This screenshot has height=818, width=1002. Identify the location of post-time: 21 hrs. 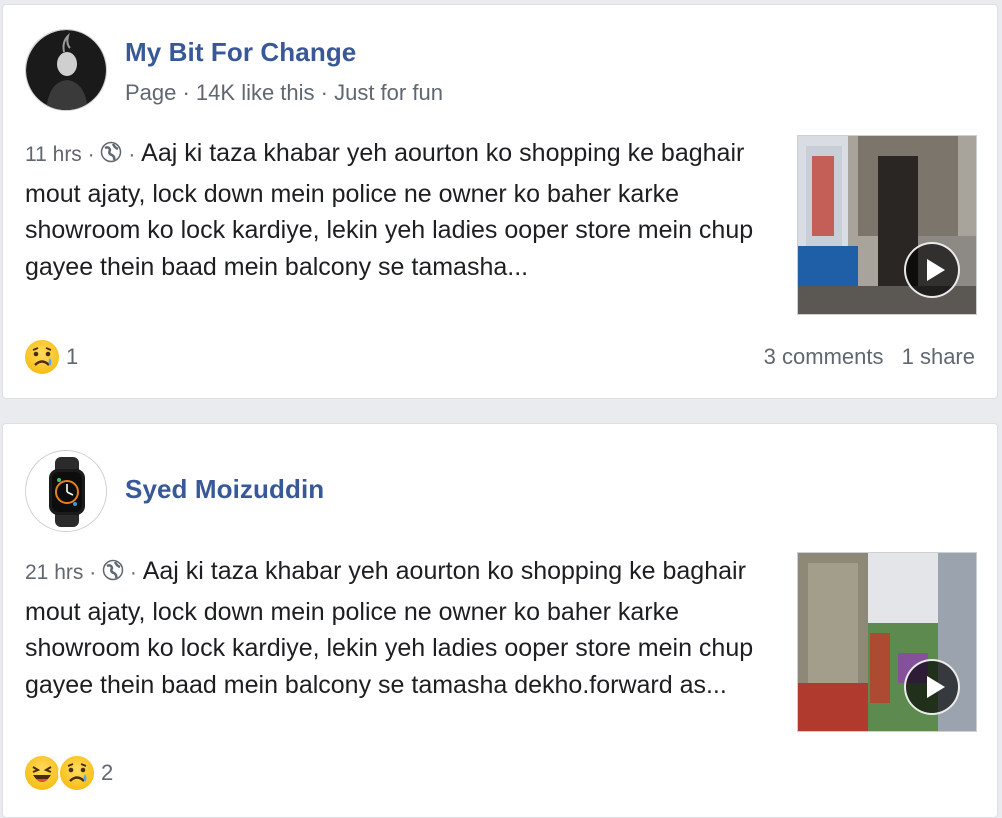
(54, 572).